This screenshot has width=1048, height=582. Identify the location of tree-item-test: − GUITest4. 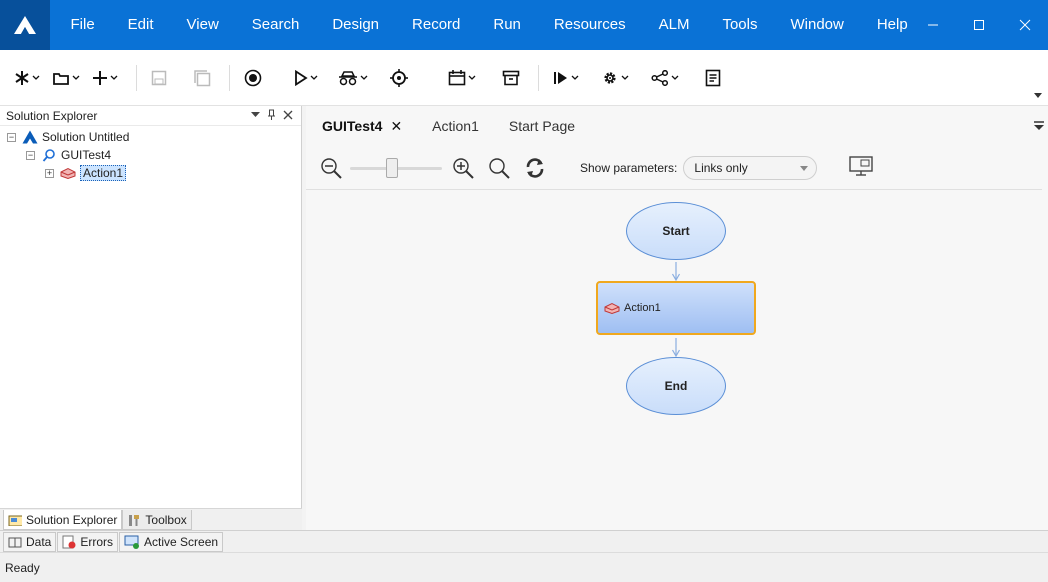
(150, 155).